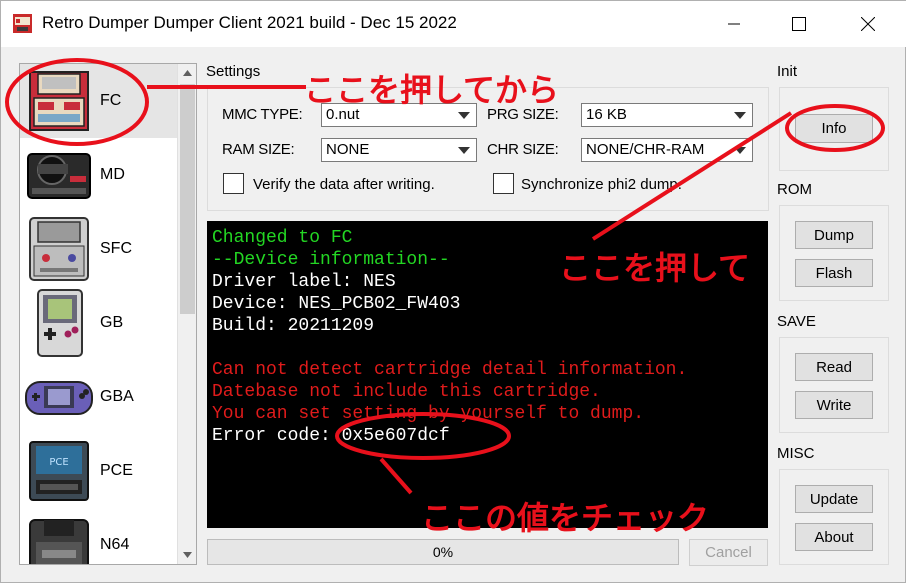 The image size is (906, 583). What do you see at coordinates (834, 405) in the screenshot?
I see `write-button: Write` at bounding box center [834, 405].